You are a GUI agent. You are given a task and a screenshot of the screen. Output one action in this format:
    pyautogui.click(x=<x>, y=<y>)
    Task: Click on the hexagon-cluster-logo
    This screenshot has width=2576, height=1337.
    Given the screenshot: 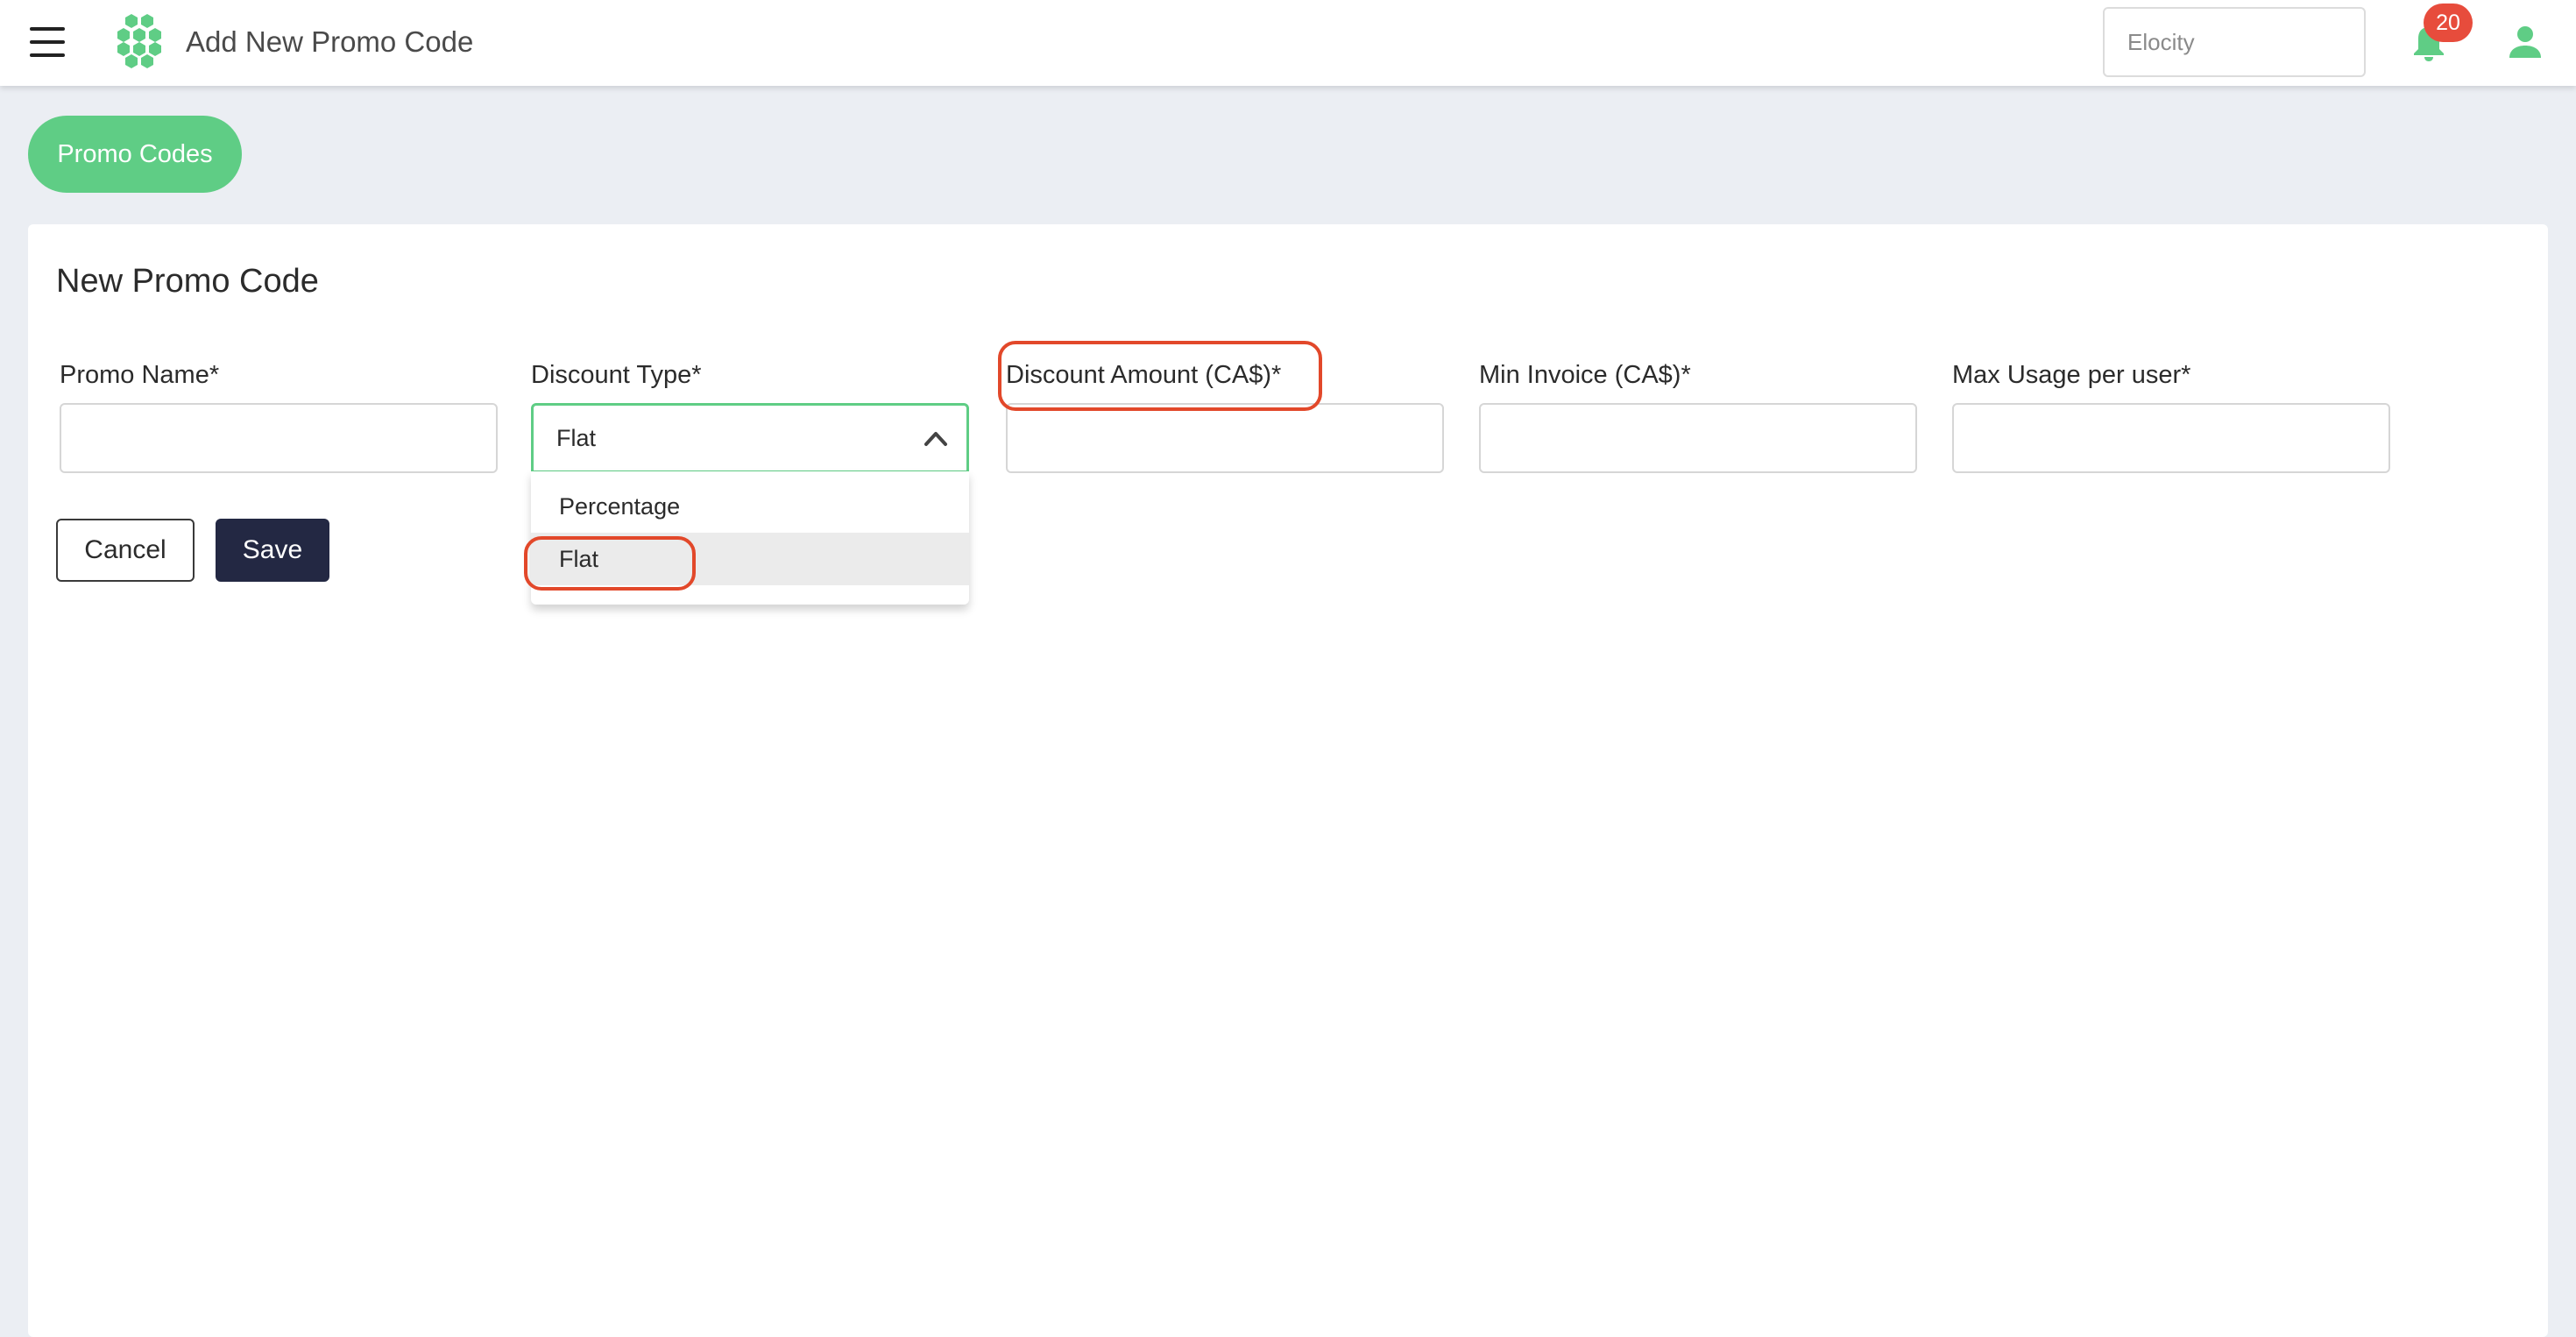 What is the action you would take?
    pyautogui.click(x=139, y=41)
    